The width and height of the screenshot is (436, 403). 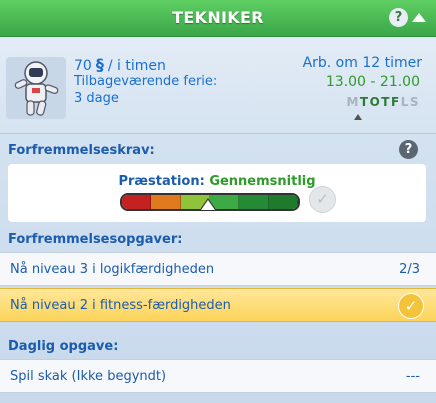 What do you see at coordinates (408, 149) in the screenshot?
I see `promotion-help-icon: ?` at bounding box center [408, 149].